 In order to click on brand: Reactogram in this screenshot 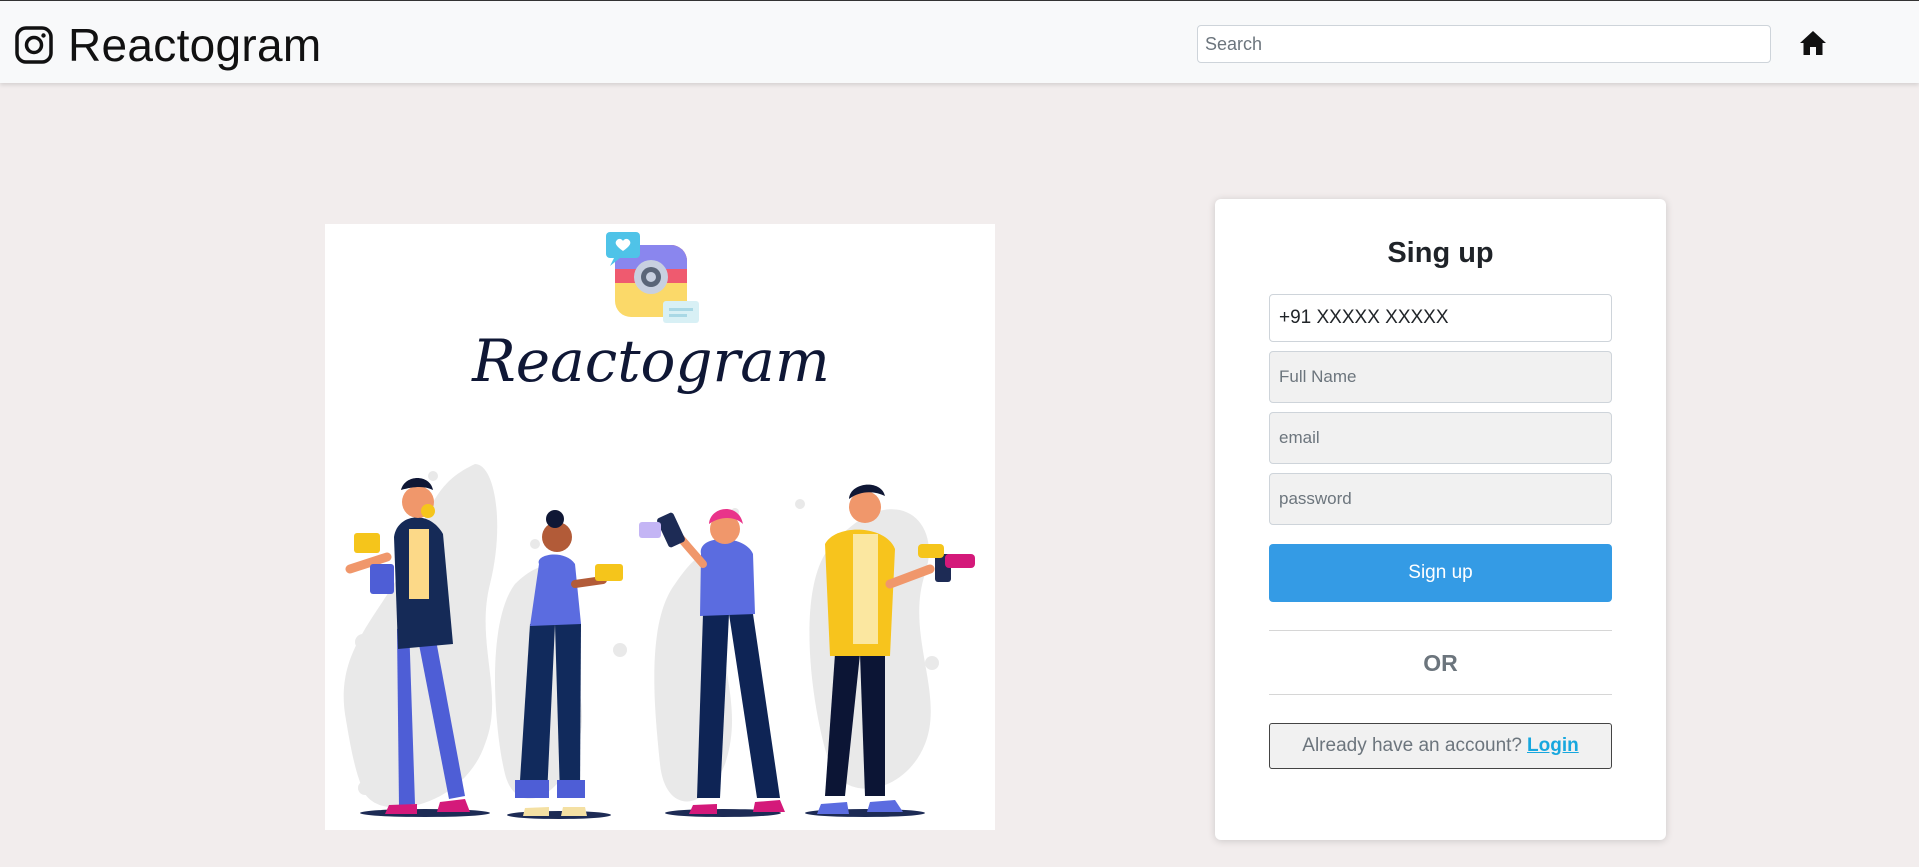, I will do `click(168, 45)`.